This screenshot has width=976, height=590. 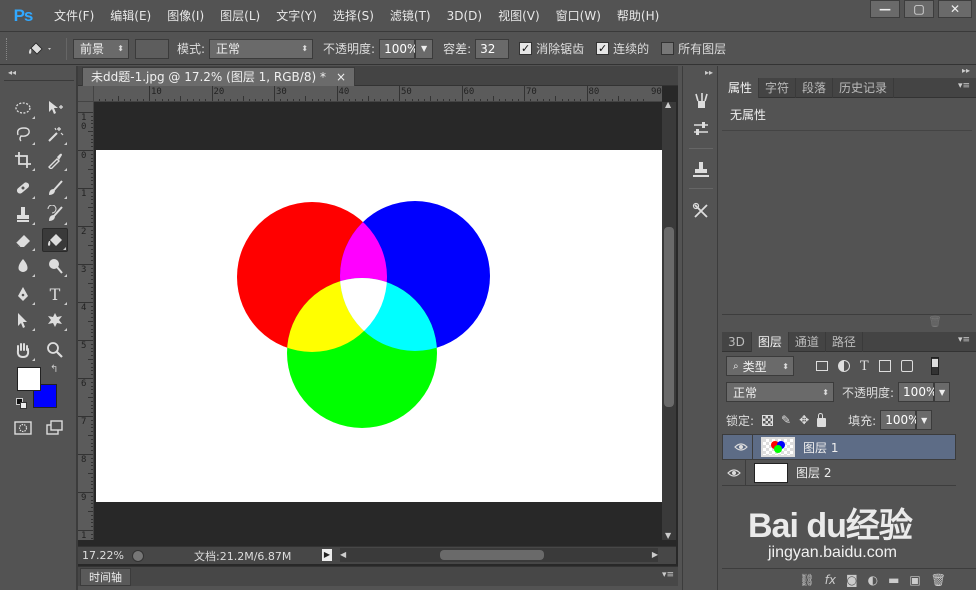 I want to click on document-tab: 未dd题-1.jpg @ 17.2% (图层 1, RGB/8) * ×, so click(x=219, y=77).